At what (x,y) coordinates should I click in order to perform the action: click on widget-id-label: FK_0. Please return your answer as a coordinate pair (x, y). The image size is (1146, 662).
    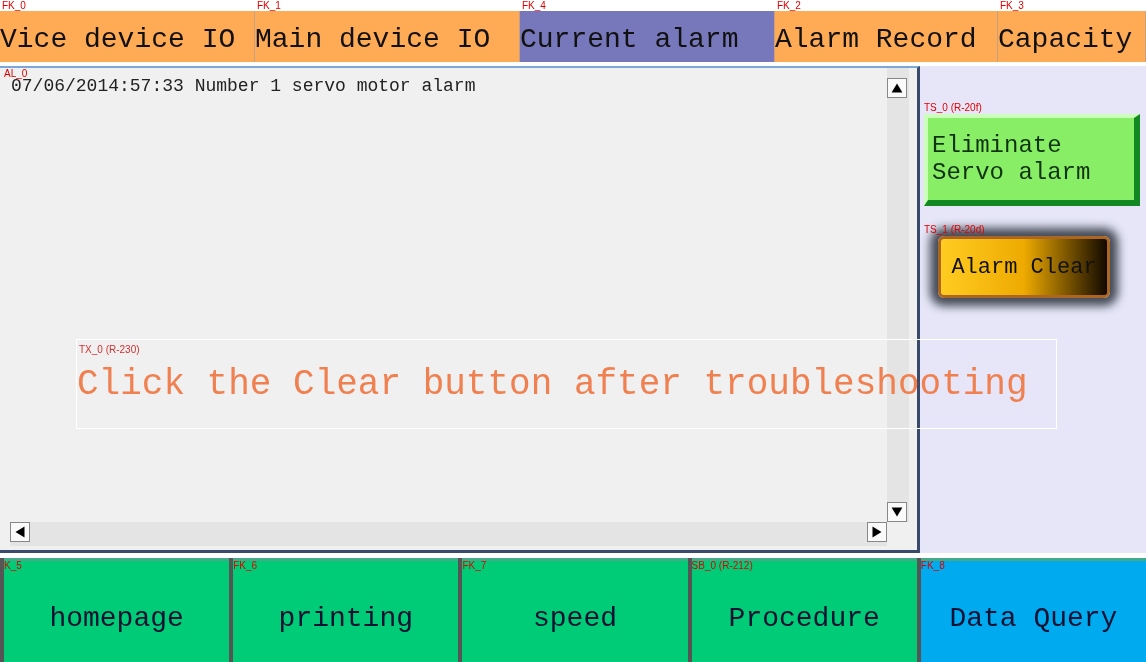
    Looking at the image, I should click on (14, 5).